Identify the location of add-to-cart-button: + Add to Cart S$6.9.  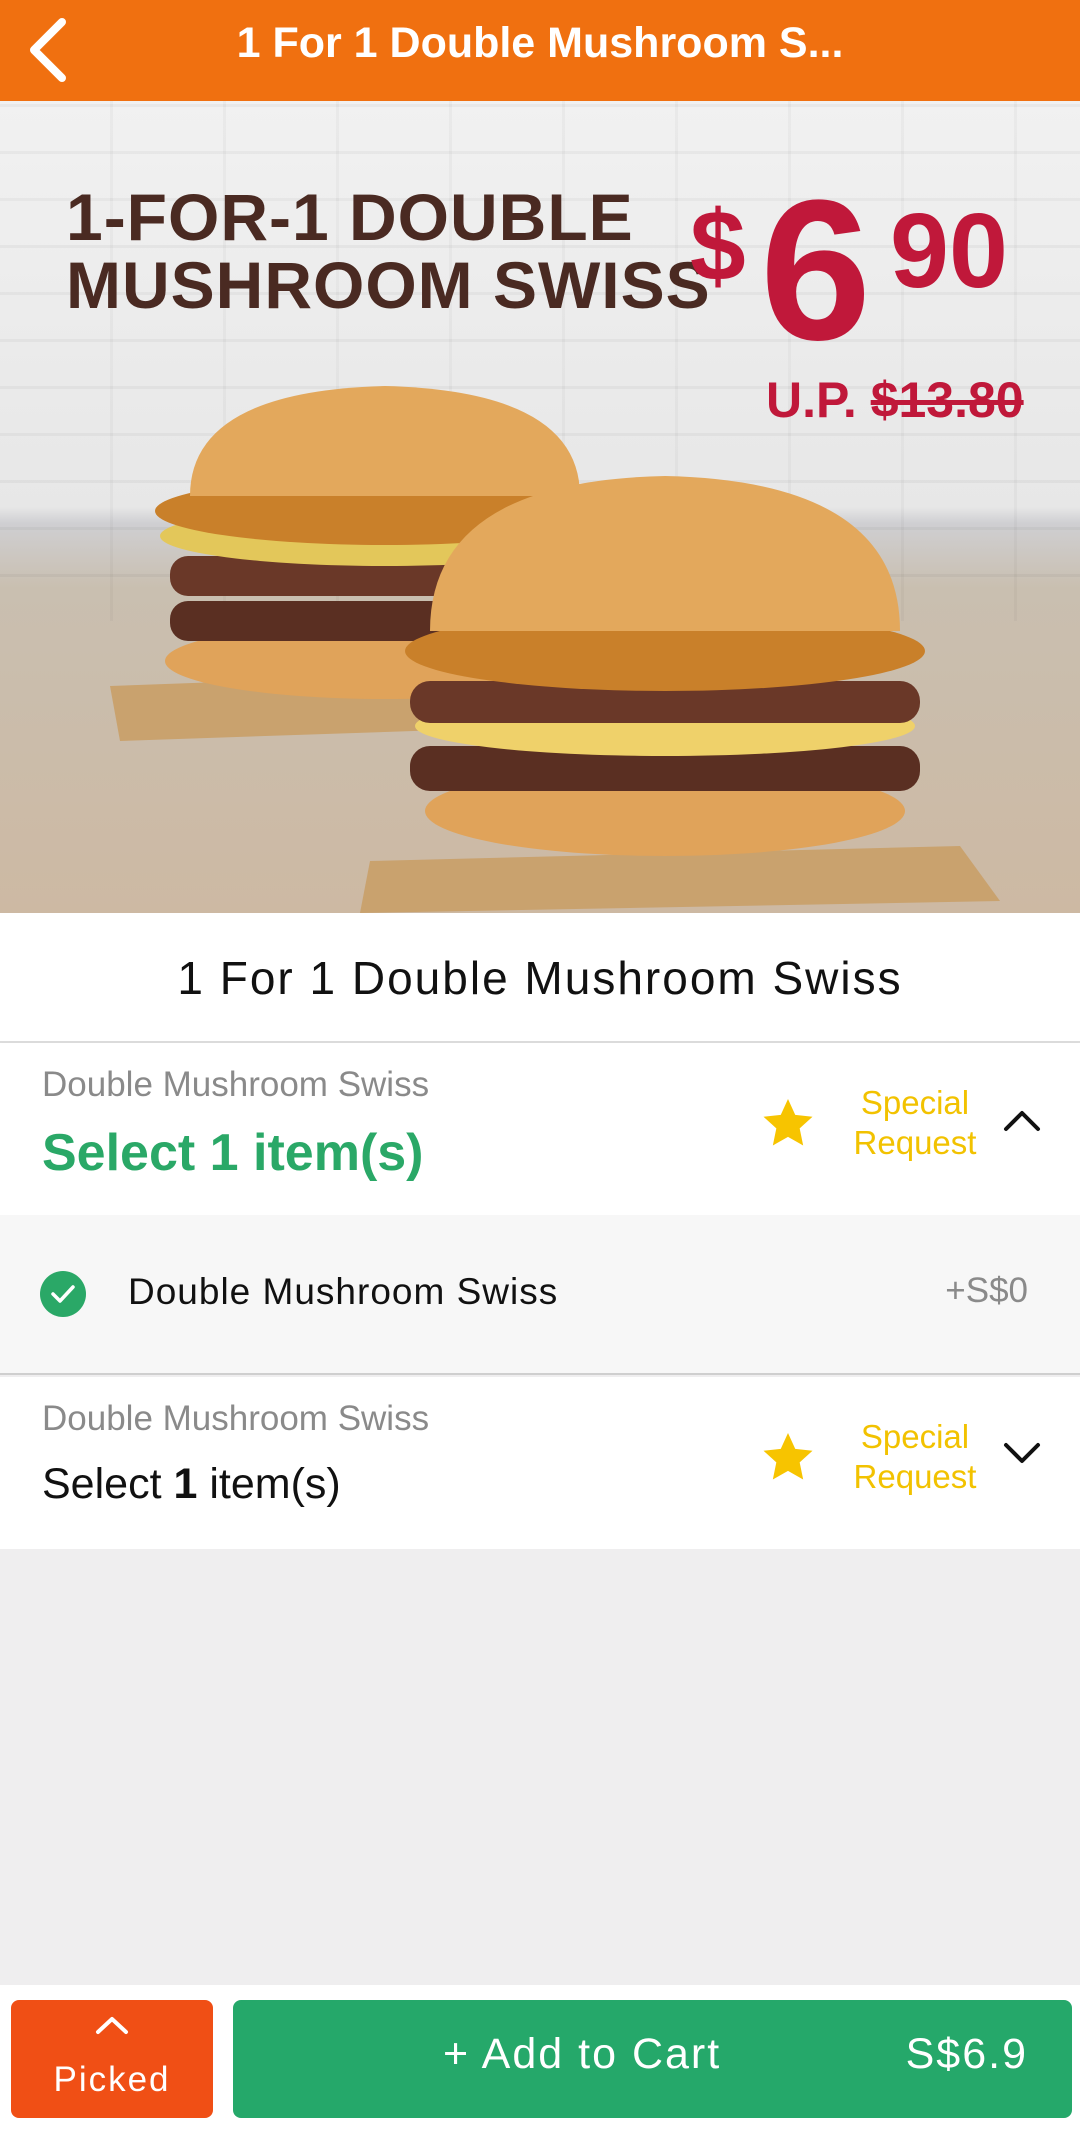
(652, 2059).